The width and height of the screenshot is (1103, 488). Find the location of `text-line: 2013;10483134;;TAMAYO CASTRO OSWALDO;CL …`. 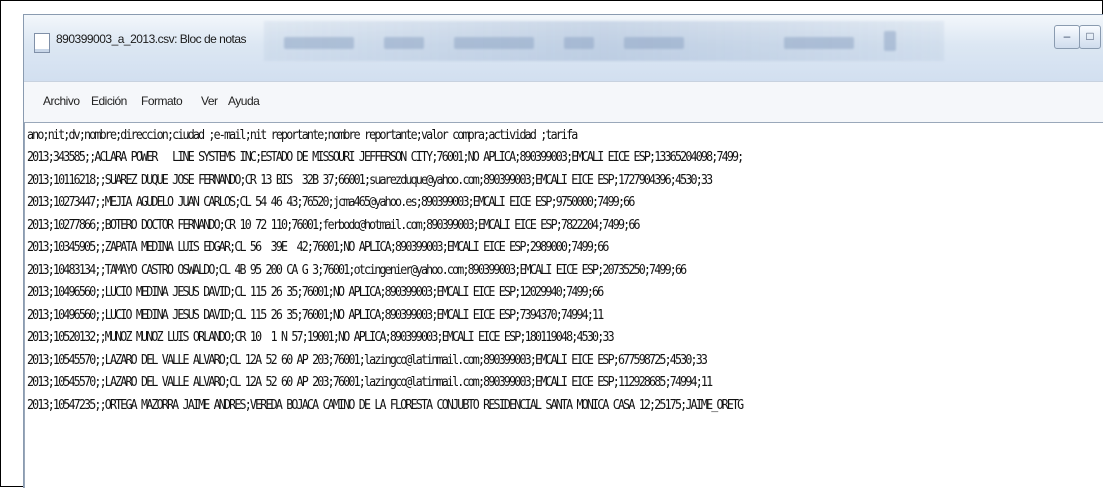

text-line: 2013;10483134;;TAMAYO CASTRO OSWALDO;CL … is located at coordinates (357, 270).